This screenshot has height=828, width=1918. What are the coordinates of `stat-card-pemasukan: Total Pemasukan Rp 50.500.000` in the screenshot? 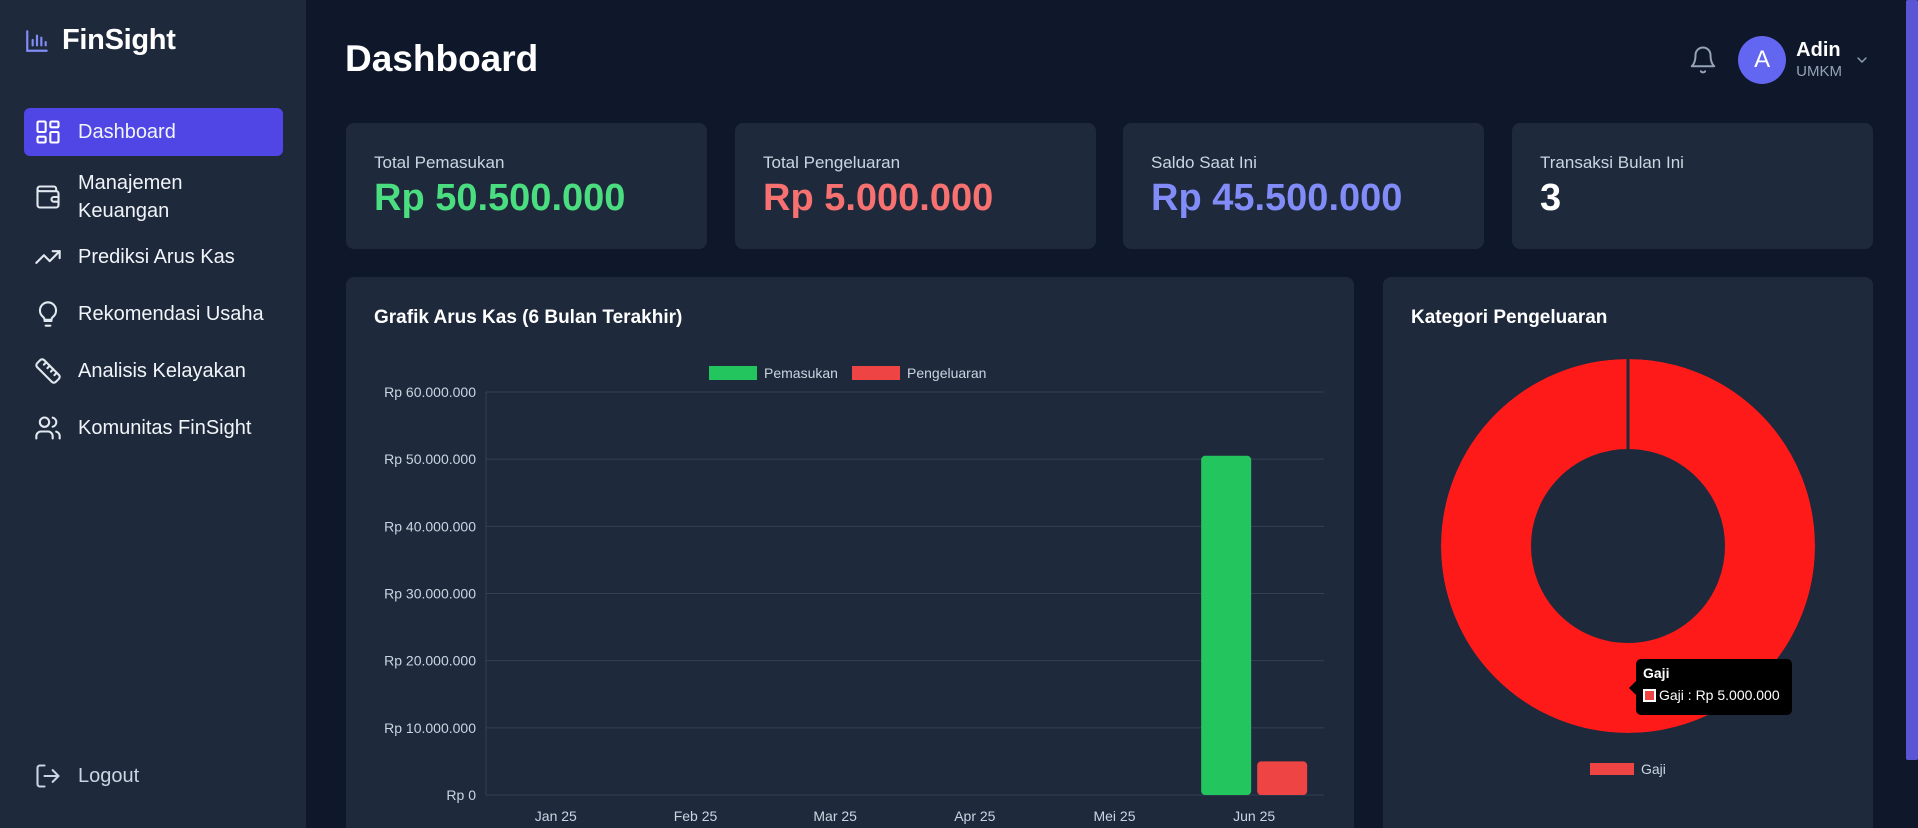 It's located at (526, 186).